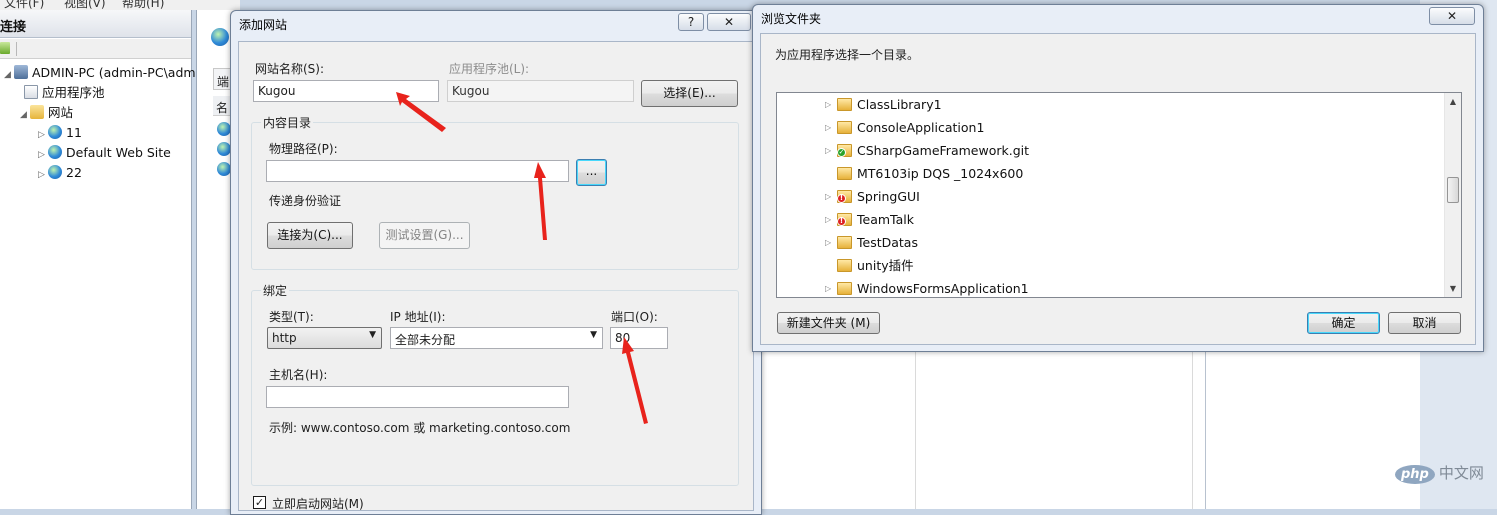 This screenshot has width=1497, height=515. I want to click on menu-file: 文件(F), so click(24, 5).